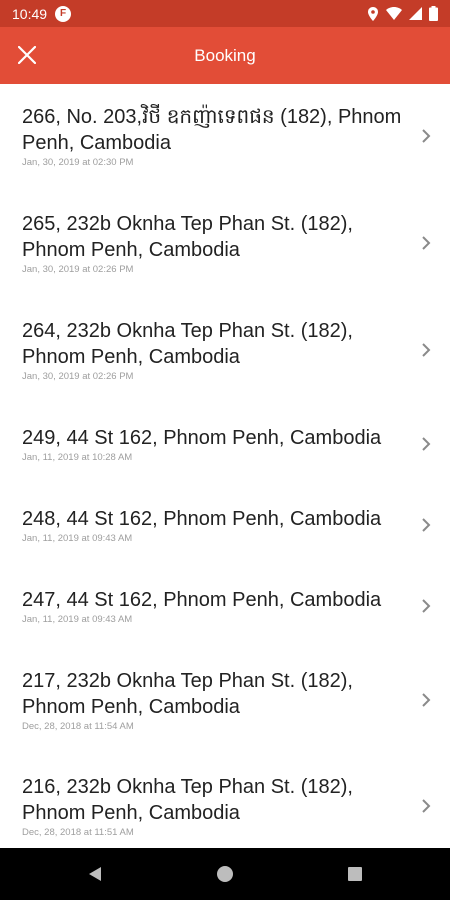  I want to click on booking-address: 247, 44 St 162, Phnom Penh, Cambodia, so click(202, 600).